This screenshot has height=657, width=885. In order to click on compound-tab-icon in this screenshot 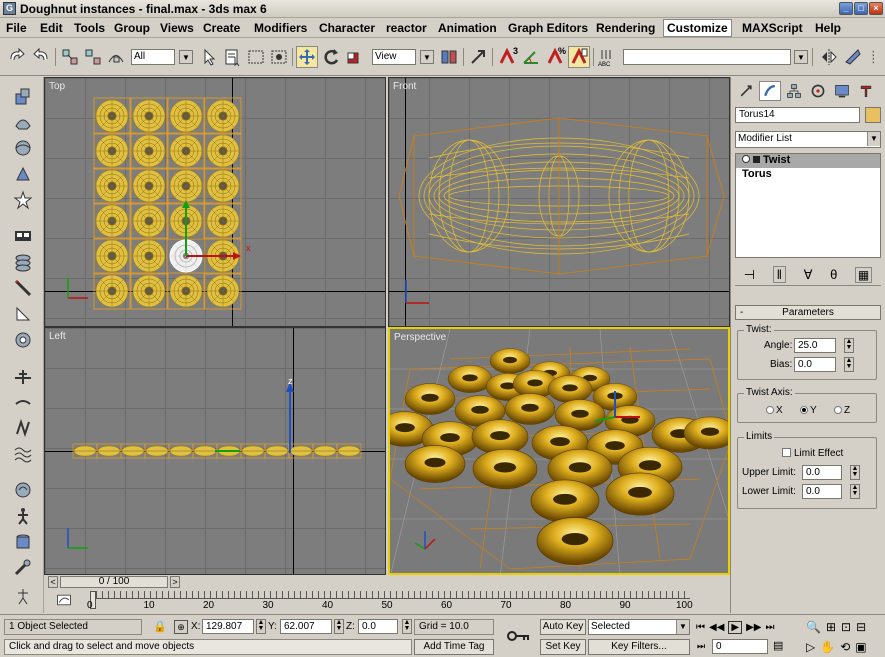, I will do `click(23, 174)`.